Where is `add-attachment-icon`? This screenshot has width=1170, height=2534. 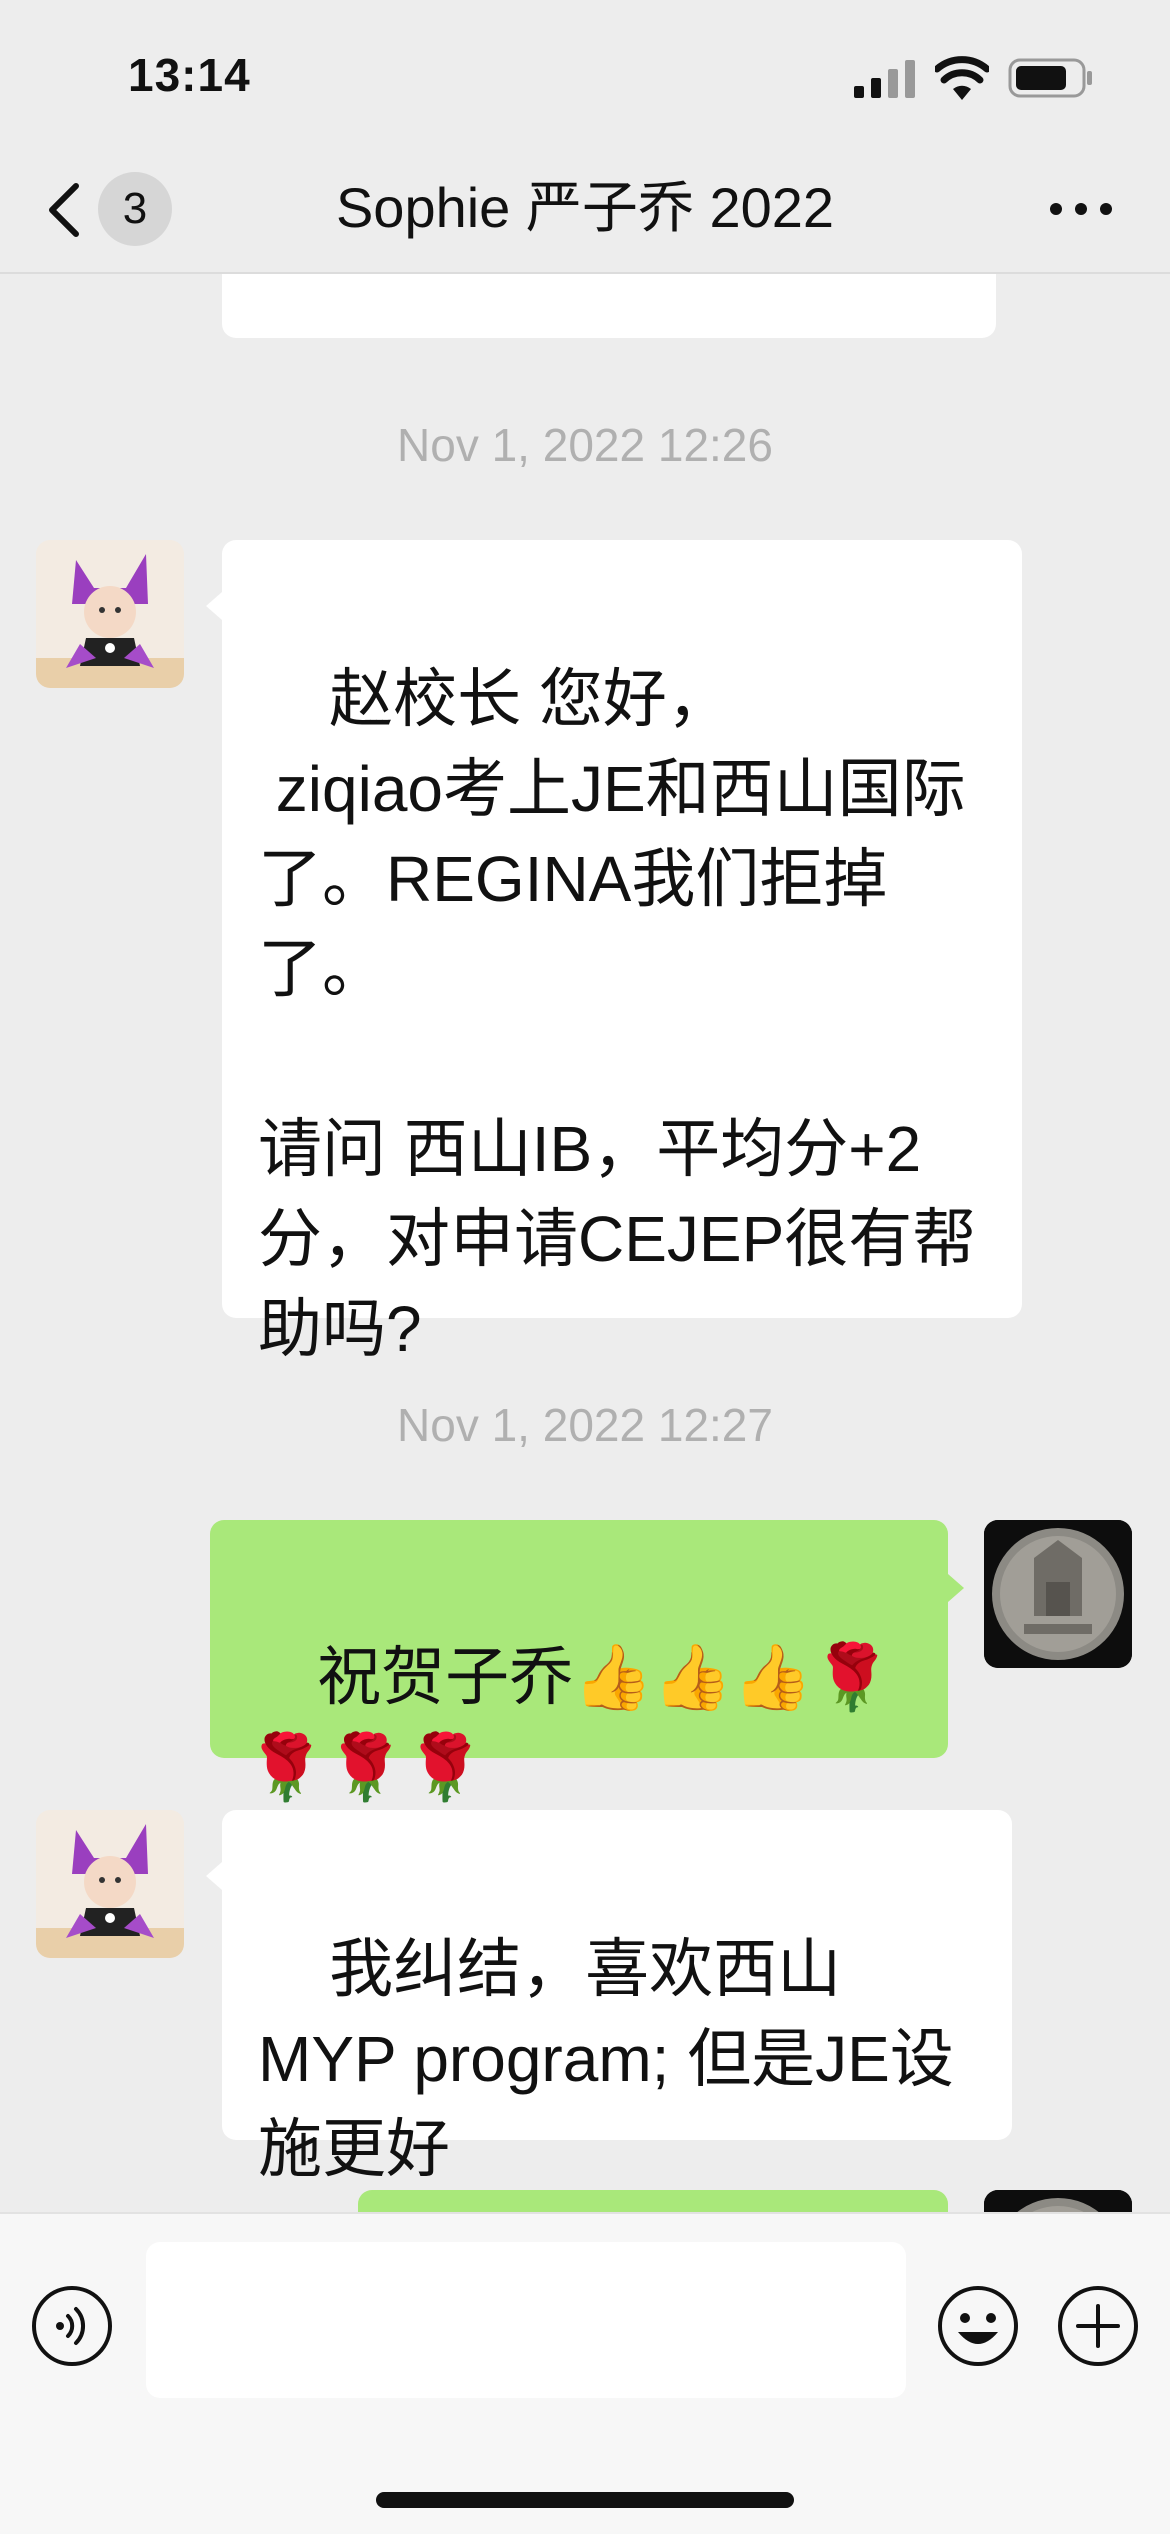 add-attachment-icon is located at coordinates (1098, 2326).